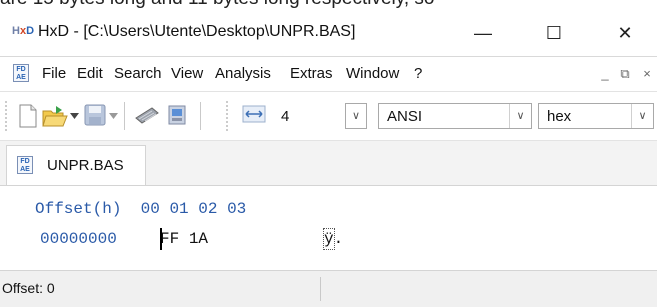  I want to click on row-offset: 00000000, so click(78, 239).